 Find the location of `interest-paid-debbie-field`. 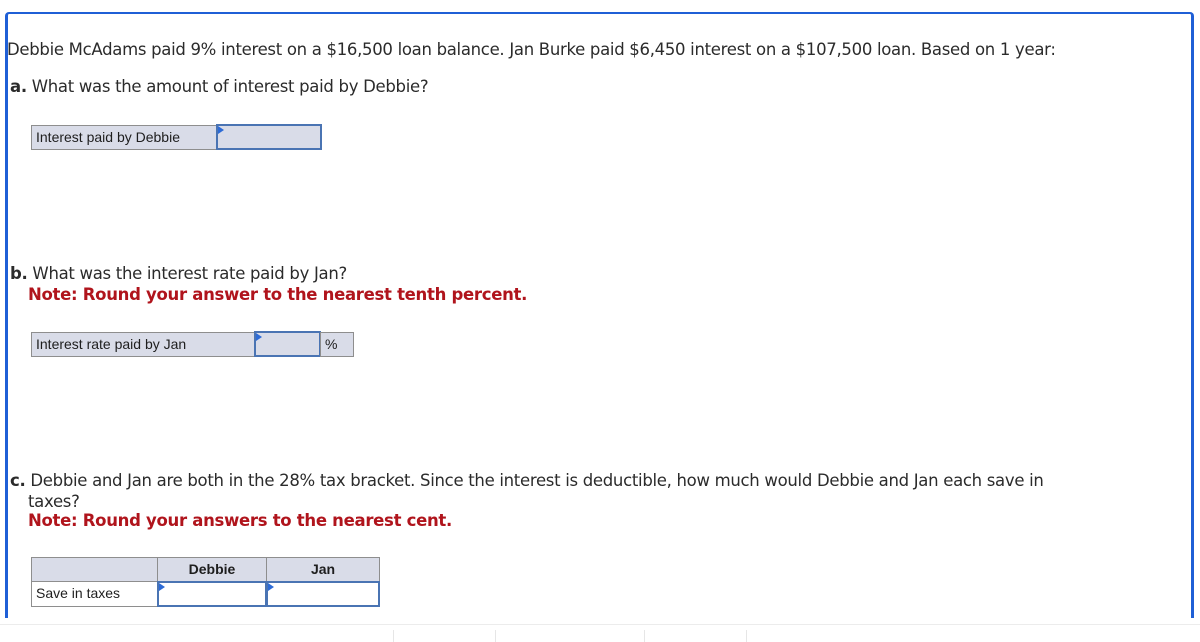

interest-paid-debbie-field is located at coordinates (269, 137).